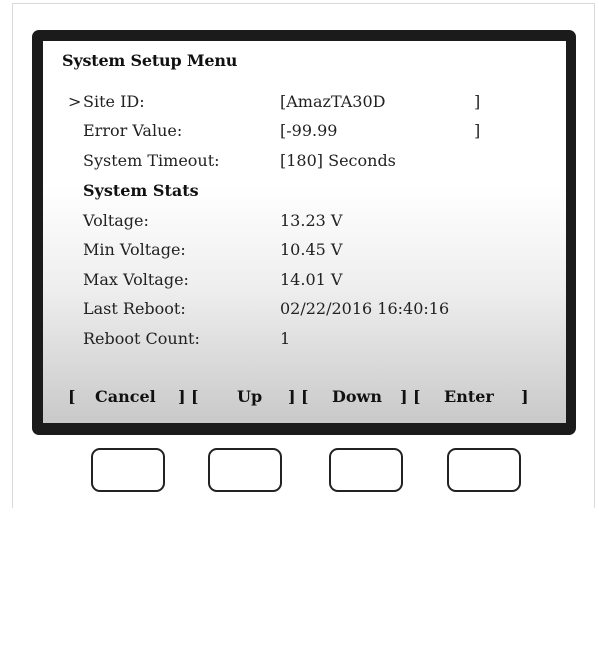 The height and width of the screenshot is (653, 599). Describe the element at coordinates (133, 130) in the screenshot. I see `error-value-label: Error Value:` at that location.